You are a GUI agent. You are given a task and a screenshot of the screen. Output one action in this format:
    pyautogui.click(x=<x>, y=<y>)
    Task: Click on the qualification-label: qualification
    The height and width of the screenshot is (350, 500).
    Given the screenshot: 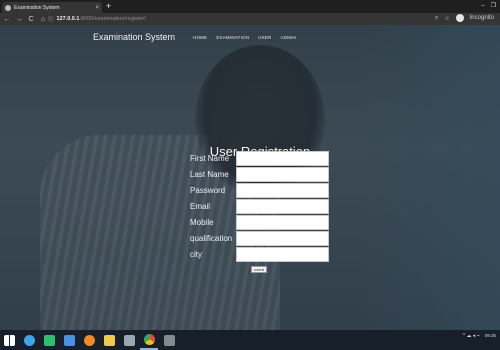 What is the action you would take?
    pyautogui.click(x=211, y=238)
    